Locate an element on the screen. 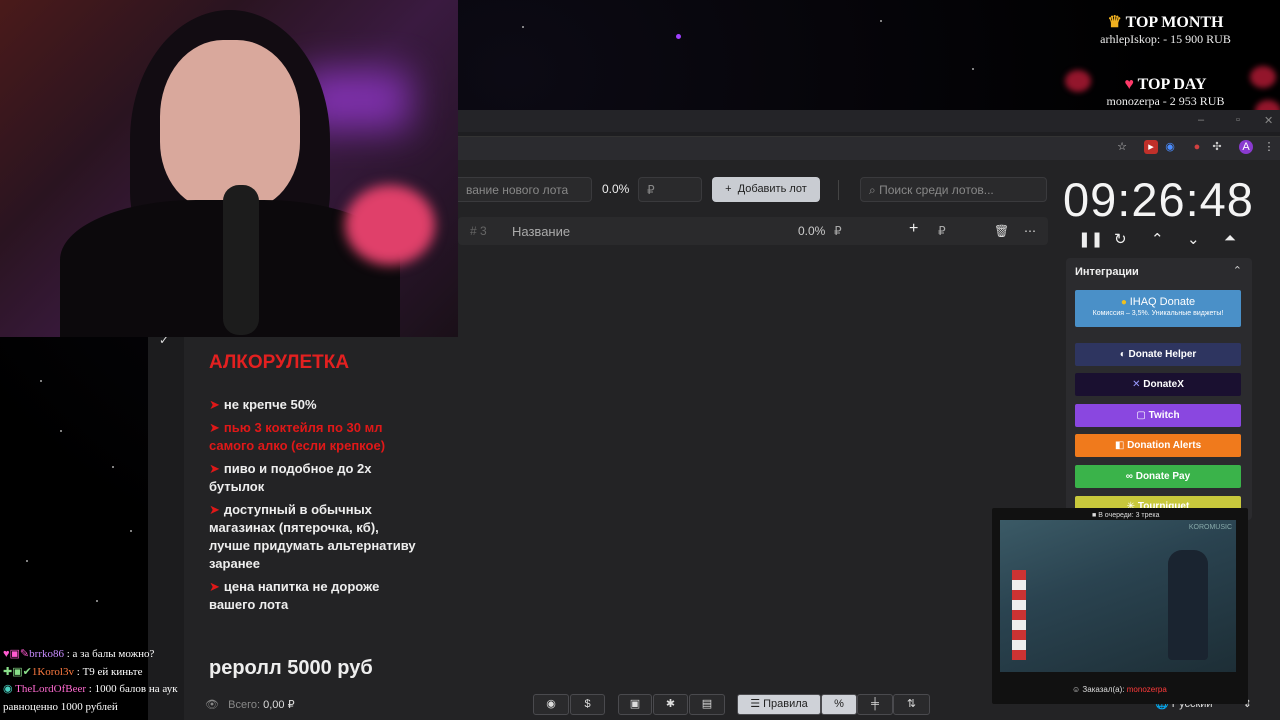  streamer-face is located at coordinates (230, 125).